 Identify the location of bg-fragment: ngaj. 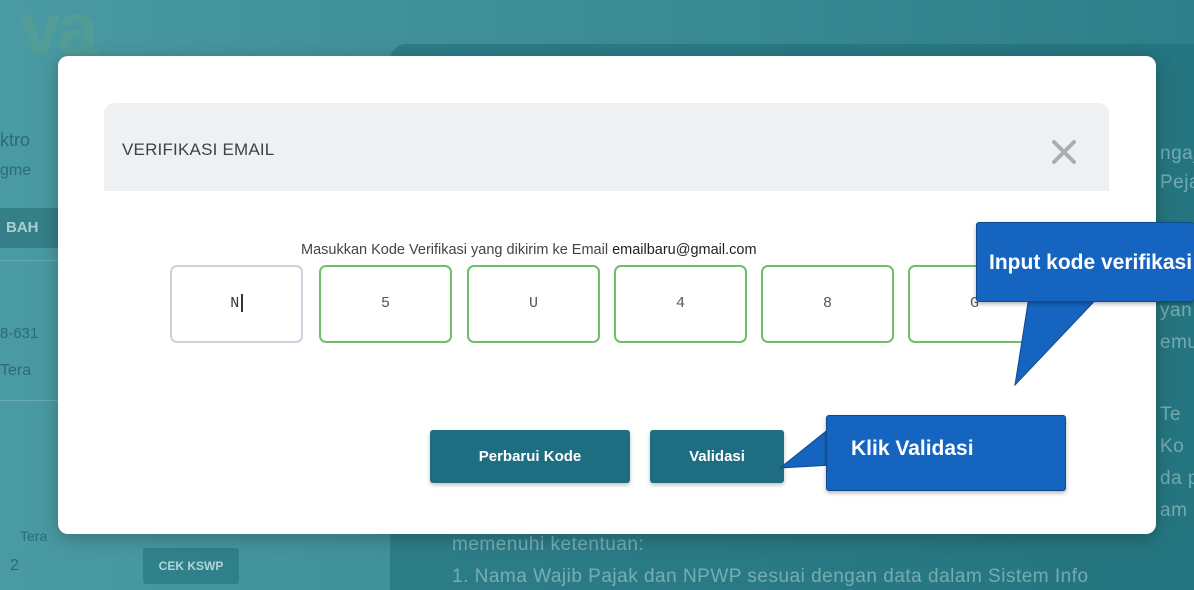
(1177, 153).